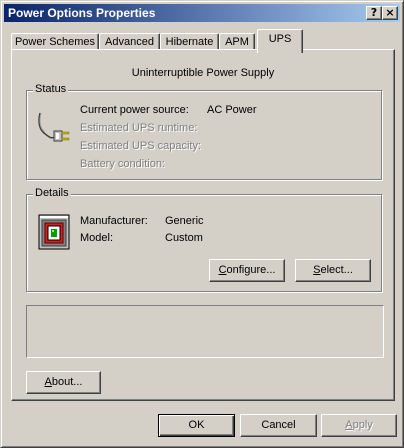  What do you see at coordinates (184, 221) in the screenshot?
I see `manufacturer-value: Generic` at bounding box center [184, 221].